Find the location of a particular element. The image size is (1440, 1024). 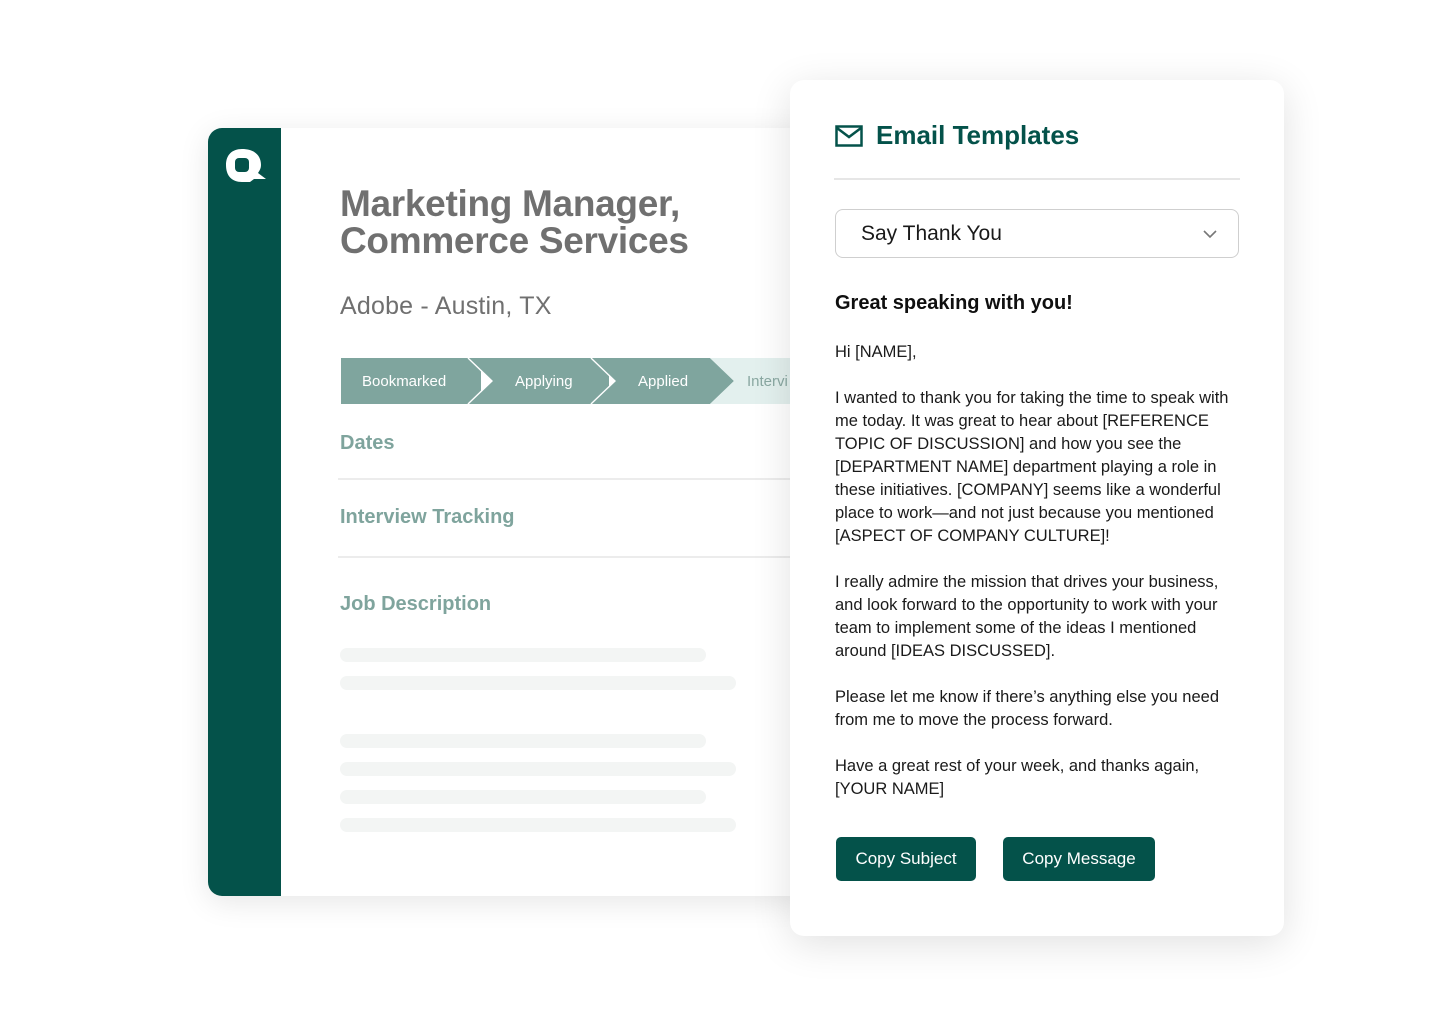

sidebar-rail is located at coordinates (244, 512).